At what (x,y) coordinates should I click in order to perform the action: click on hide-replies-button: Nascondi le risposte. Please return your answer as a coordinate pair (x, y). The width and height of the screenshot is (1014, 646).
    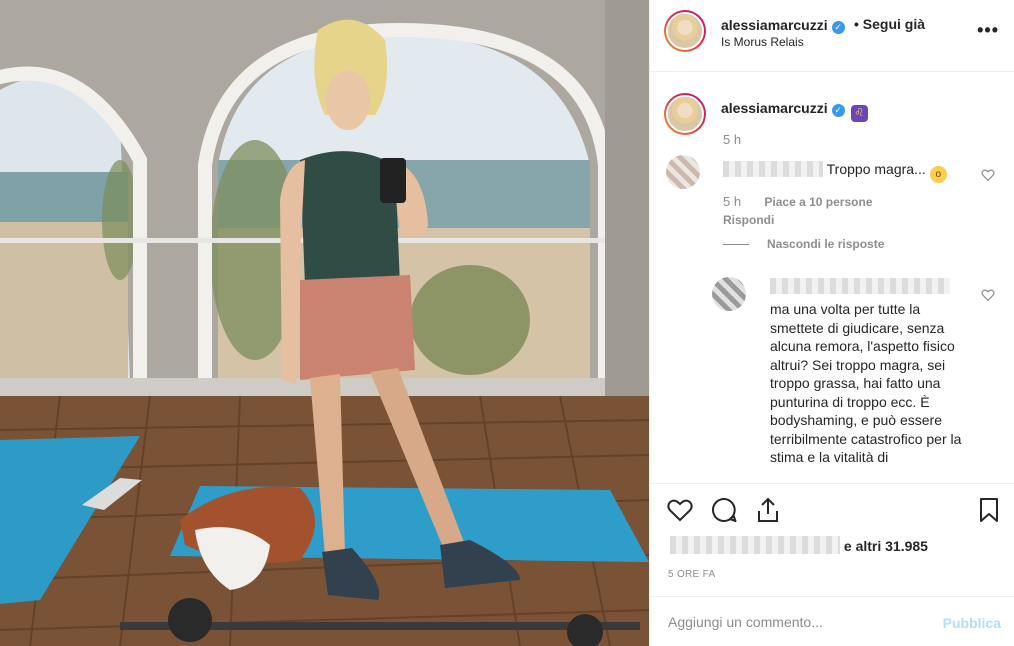
    Looking at the image, I should click on (803, 244).